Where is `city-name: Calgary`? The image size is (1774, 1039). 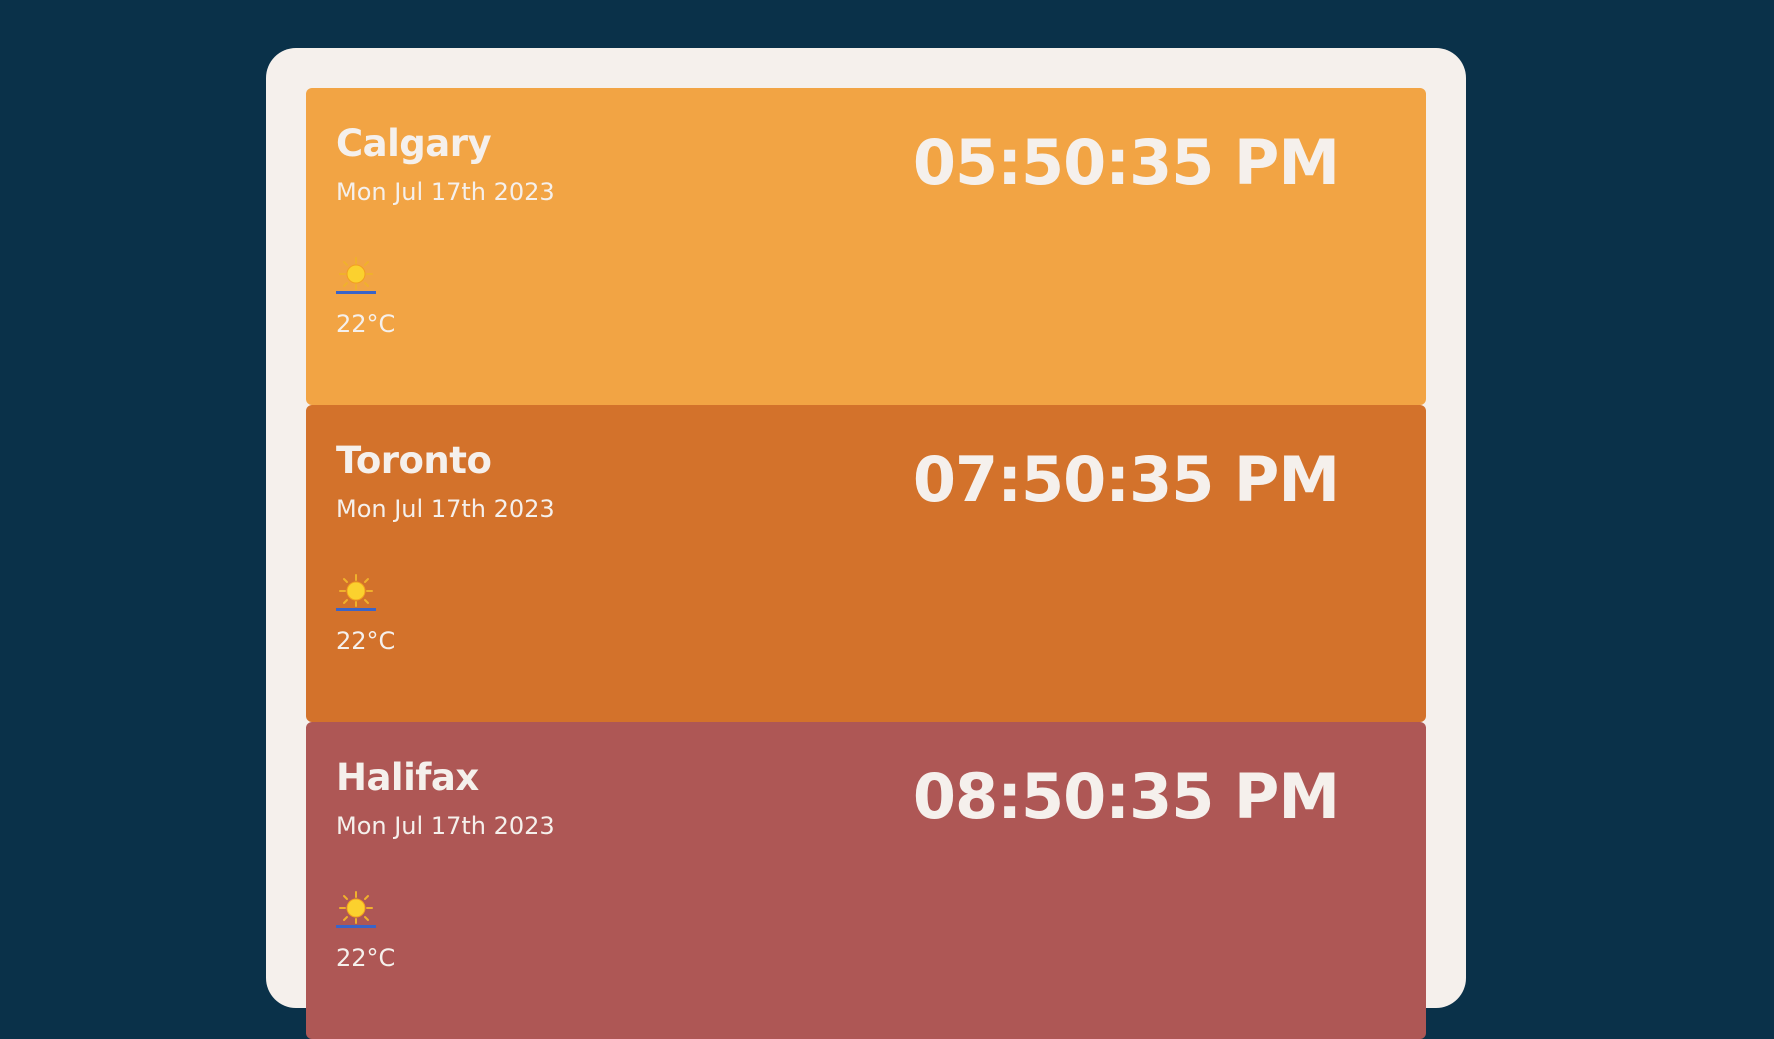
city-name: Calgary is located at coordinates (414, 143).